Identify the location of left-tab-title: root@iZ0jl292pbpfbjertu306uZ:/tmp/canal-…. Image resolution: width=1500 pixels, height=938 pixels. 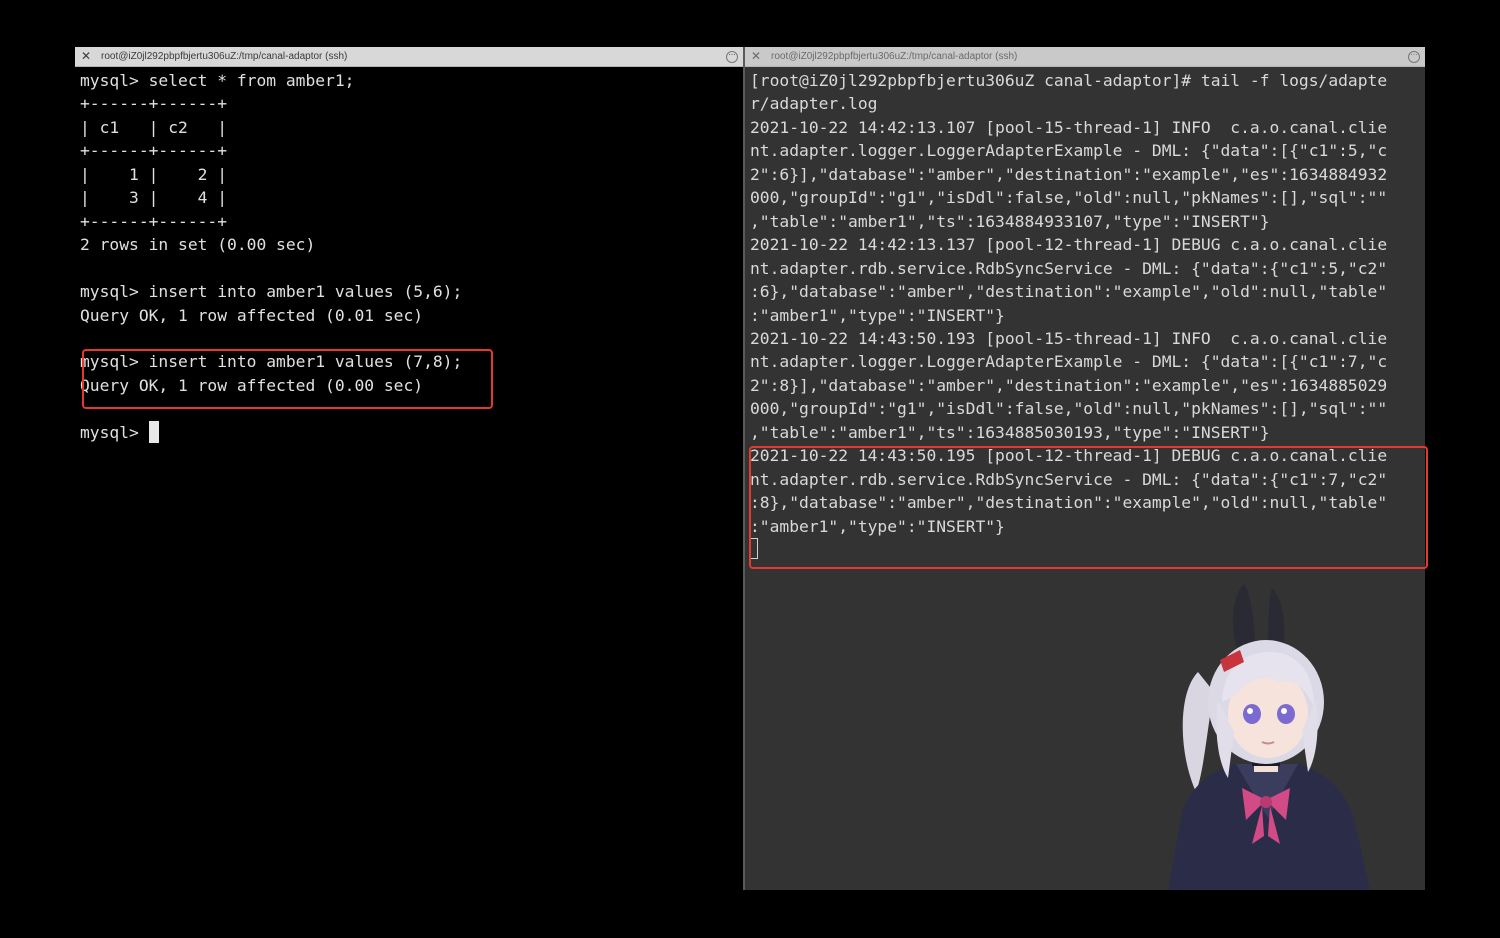
(224, 56).